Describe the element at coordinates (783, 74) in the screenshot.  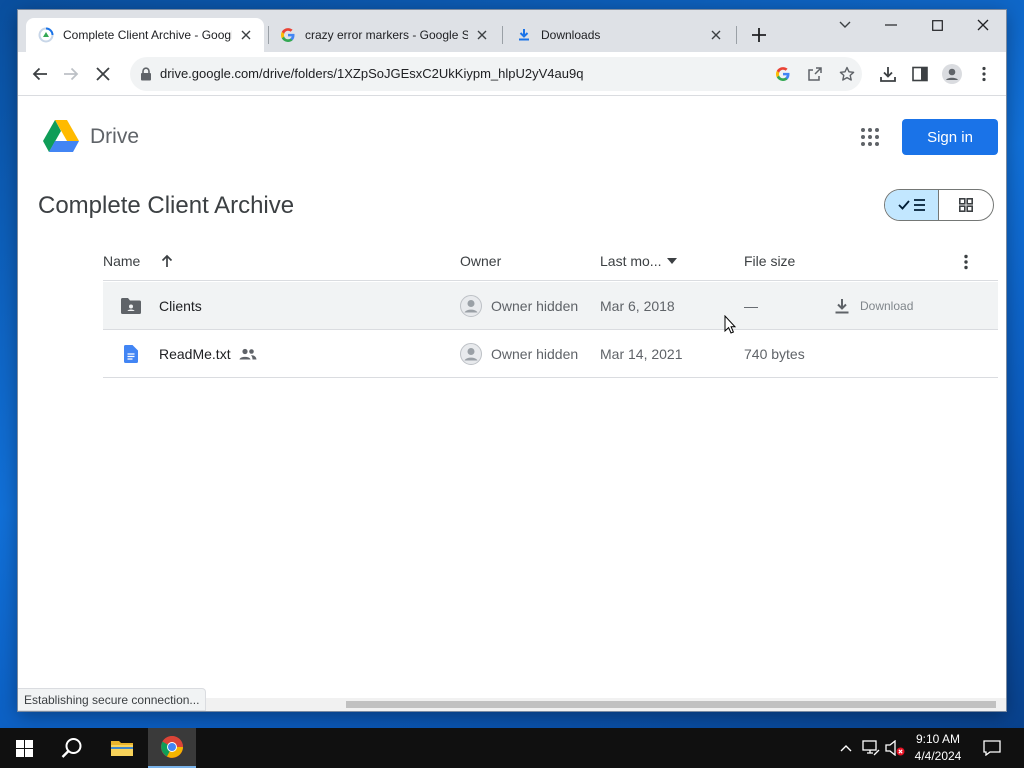
I see `google-lens-icon` at that location.